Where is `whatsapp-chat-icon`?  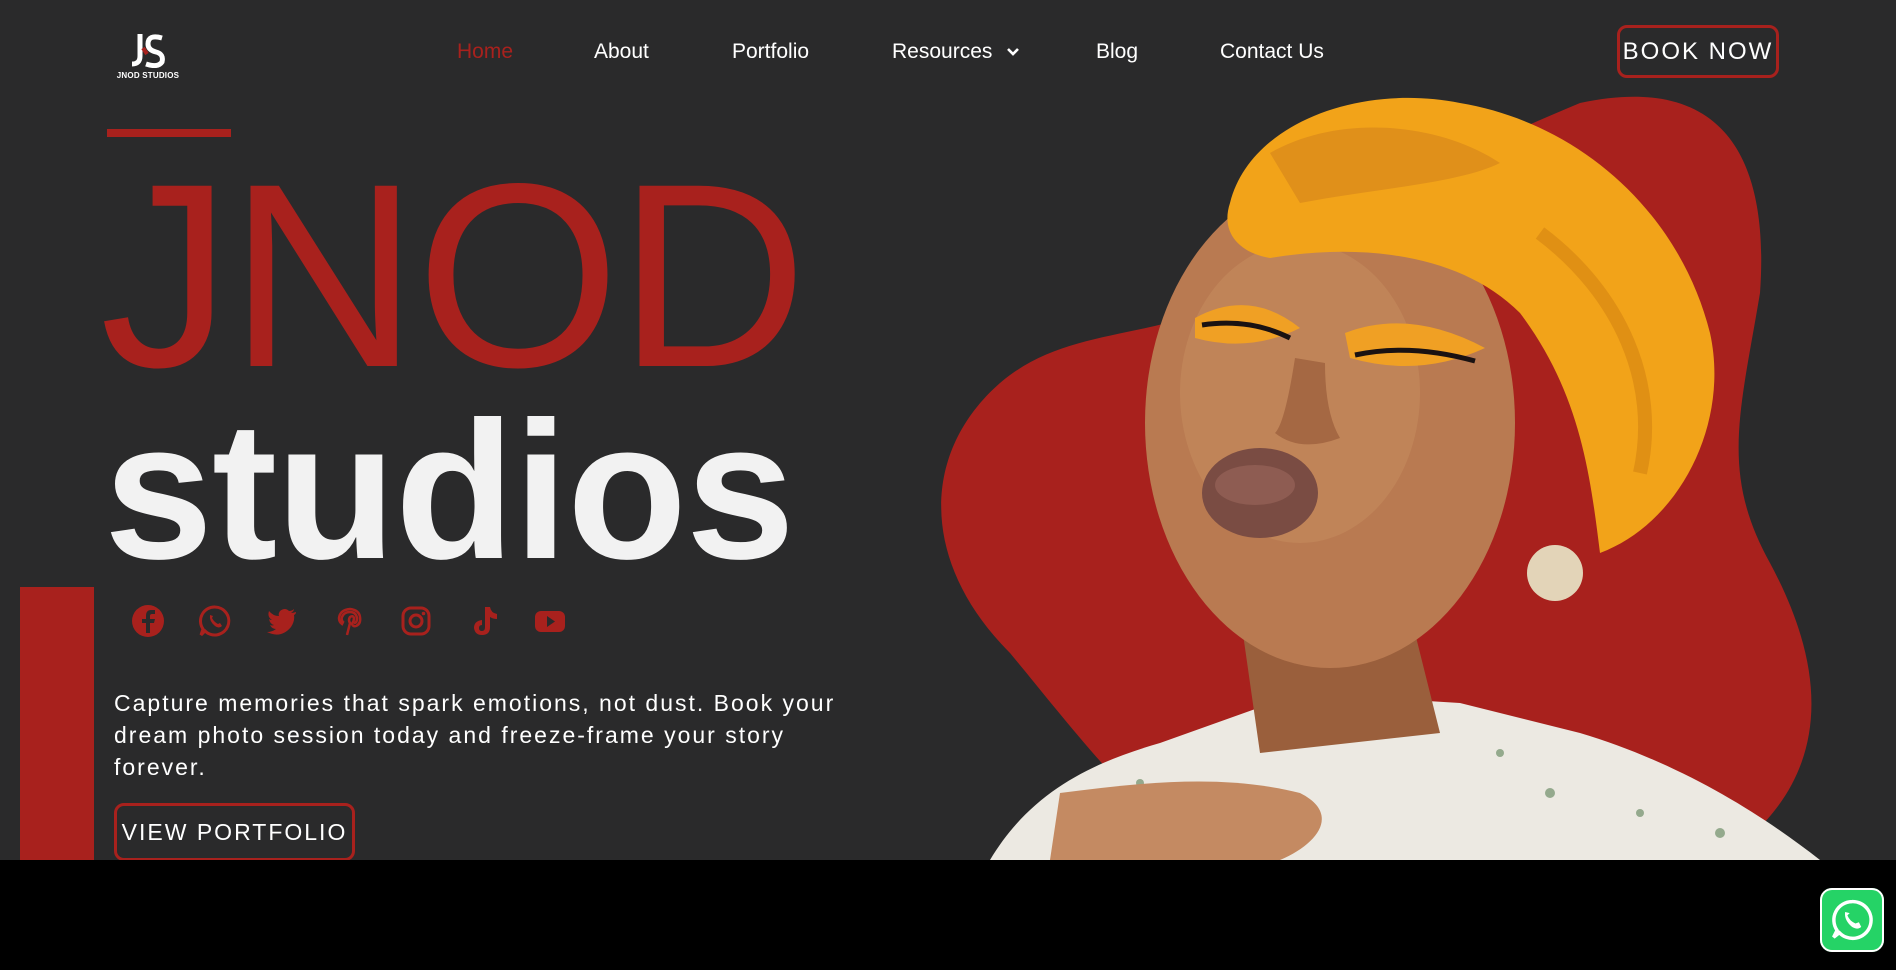 whatsapp-chat-icon is located at coordinates (1852, 920).